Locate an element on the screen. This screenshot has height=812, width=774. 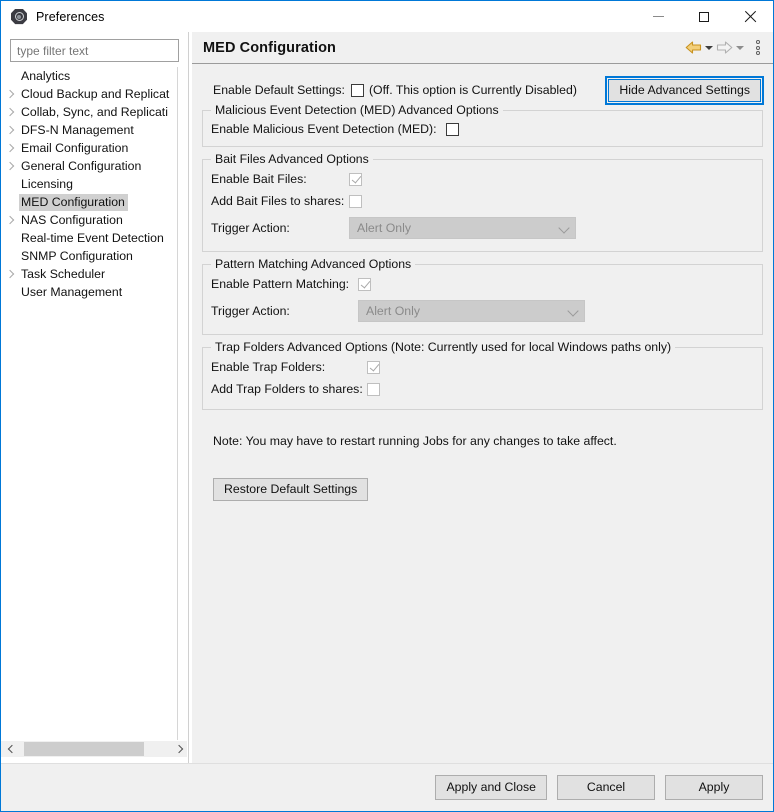
sidebar-item-email-configuration: Email Configuration is located at coordinates (88, 148).